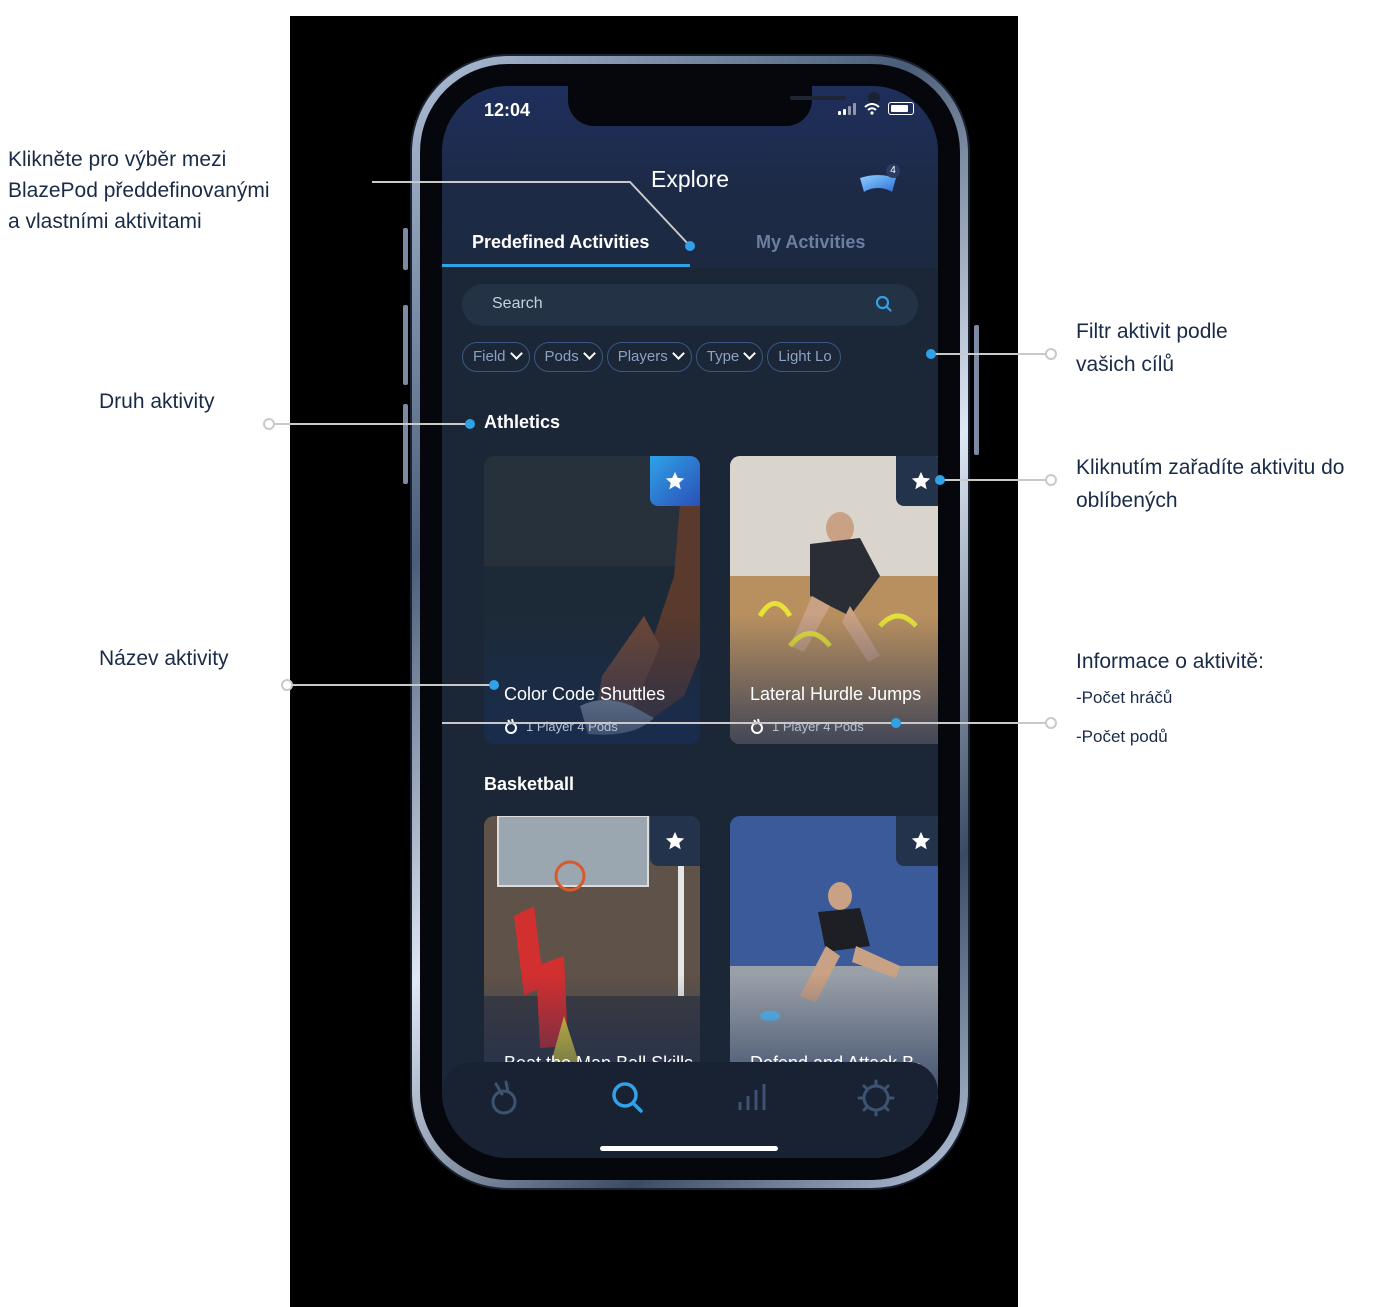  What do you see at coordinates (1127, 500) in the screenshot?
I see `annotation-line: oblíbených` at bounding box center [1127, 500].